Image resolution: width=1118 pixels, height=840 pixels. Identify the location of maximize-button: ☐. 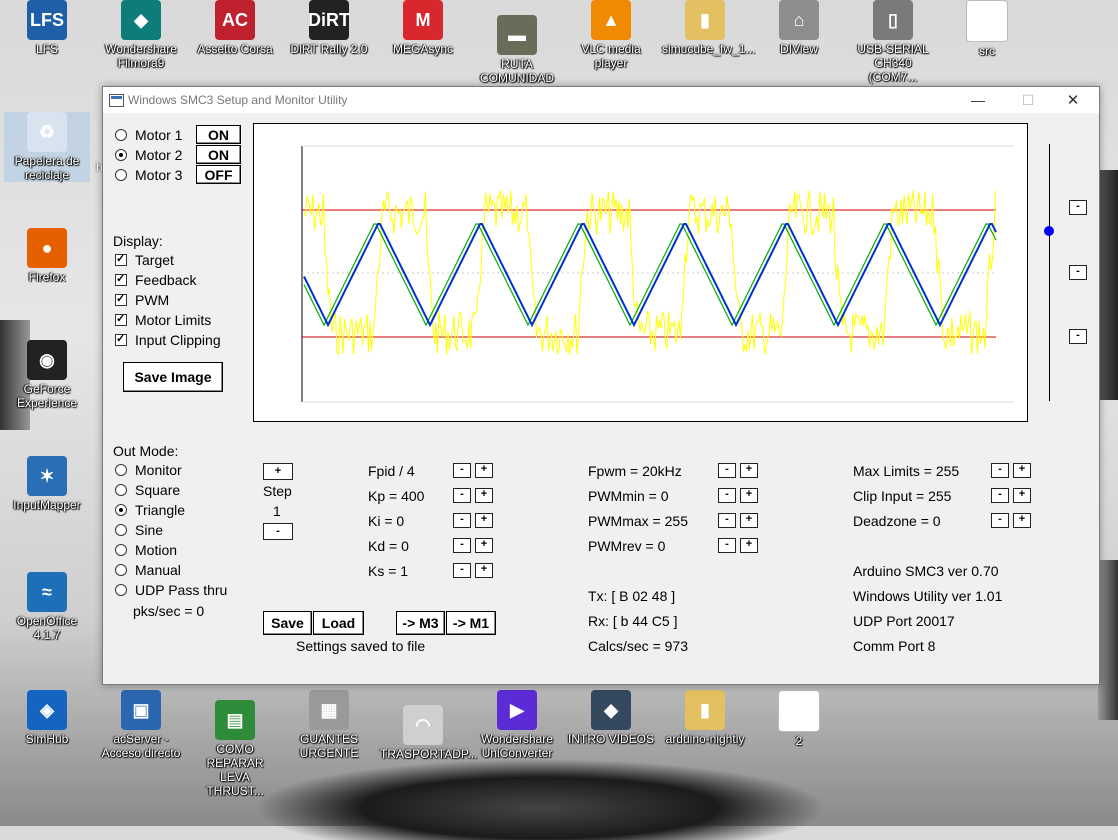
(1028, 100).